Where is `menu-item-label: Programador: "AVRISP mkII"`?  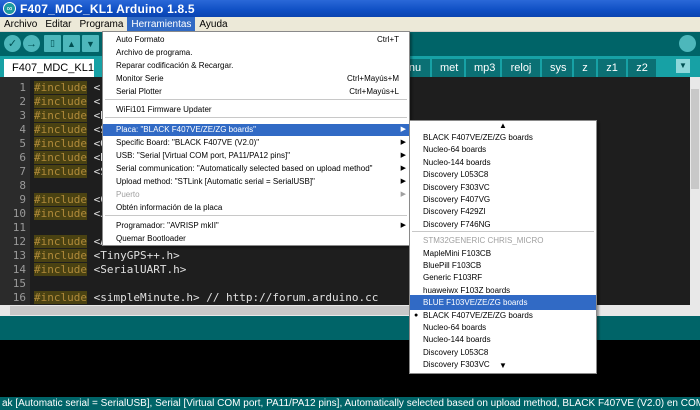
menu-item-label: Programador: "AVRISP mkII" is located at coordinates (167, 225).